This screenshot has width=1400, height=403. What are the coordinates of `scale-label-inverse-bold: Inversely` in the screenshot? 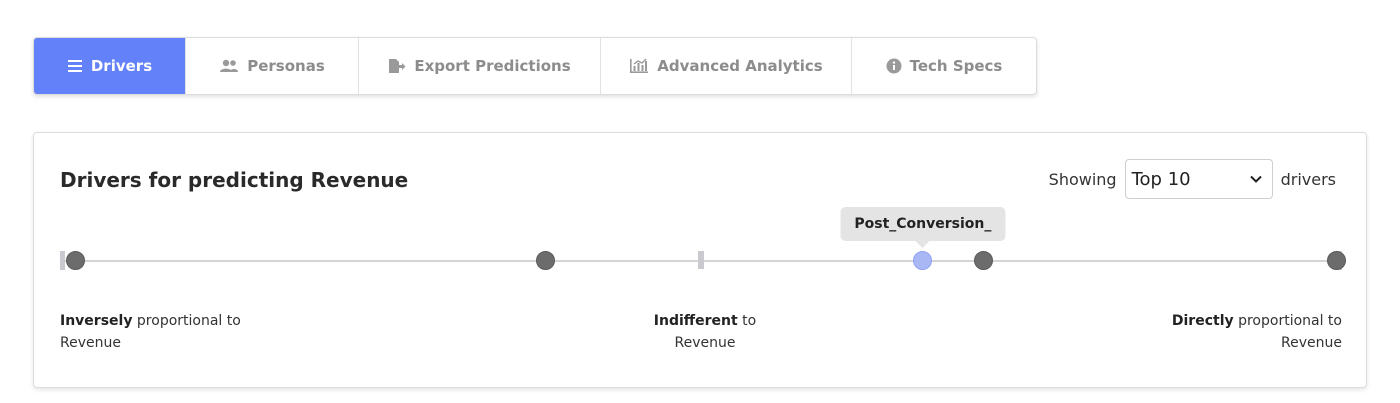 It's located at (96, 321).